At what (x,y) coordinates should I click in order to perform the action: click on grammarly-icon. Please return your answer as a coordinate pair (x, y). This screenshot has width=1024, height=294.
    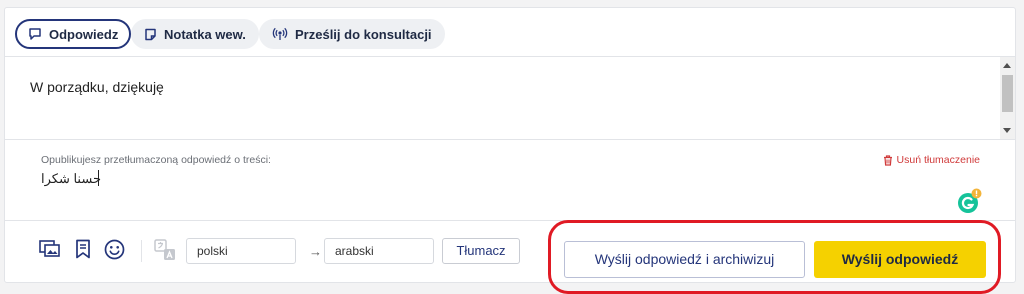
    Looking at the image, I should click on (969, 201).